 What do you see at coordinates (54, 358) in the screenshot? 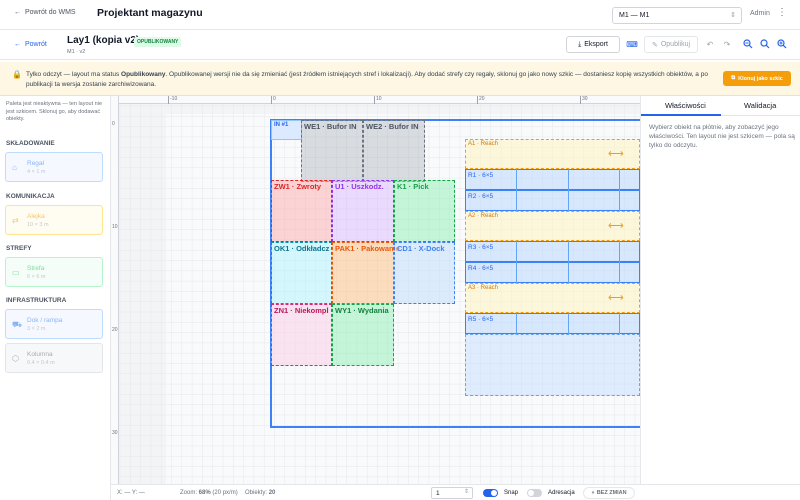
I see `palette-item-column: ⬡ Kolumna 0.4 × 0.4 m` at bounding box center [54, 358].